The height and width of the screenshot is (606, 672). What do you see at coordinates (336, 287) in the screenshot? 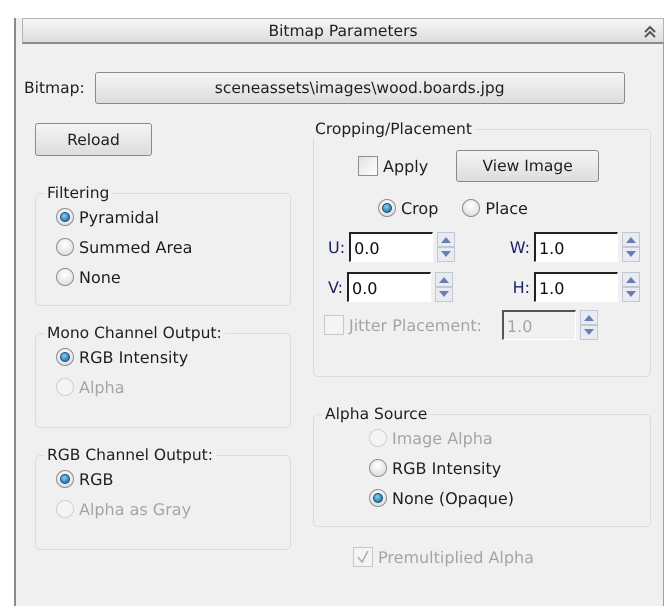
I see `field-label: V:` at bounding box center [336, 287].